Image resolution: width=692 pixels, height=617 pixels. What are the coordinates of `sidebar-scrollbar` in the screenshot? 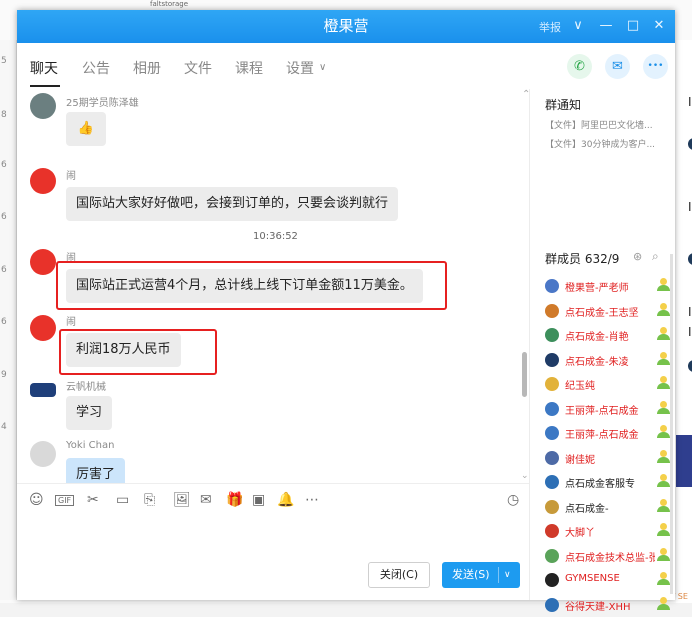 It's located at (671, 424).